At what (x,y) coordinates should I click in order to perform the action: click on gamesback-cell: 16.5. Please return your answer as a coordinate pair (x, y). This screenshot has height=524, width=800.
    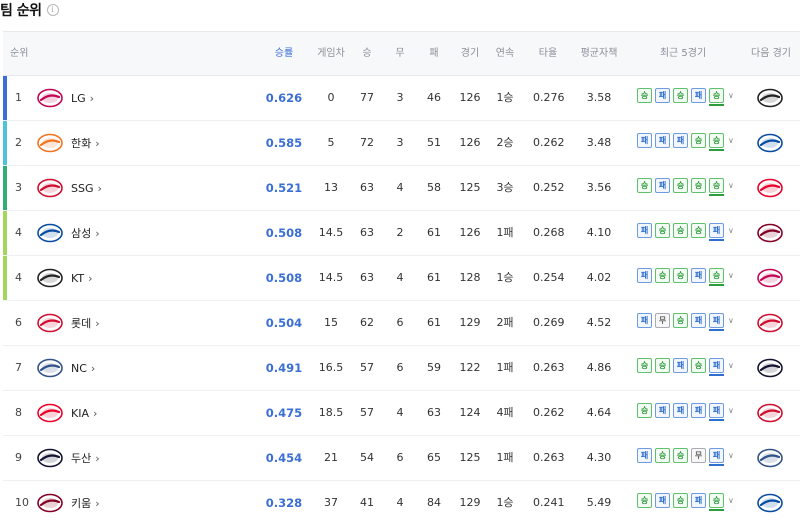
    Looking at the image, I should click on (331, 367).